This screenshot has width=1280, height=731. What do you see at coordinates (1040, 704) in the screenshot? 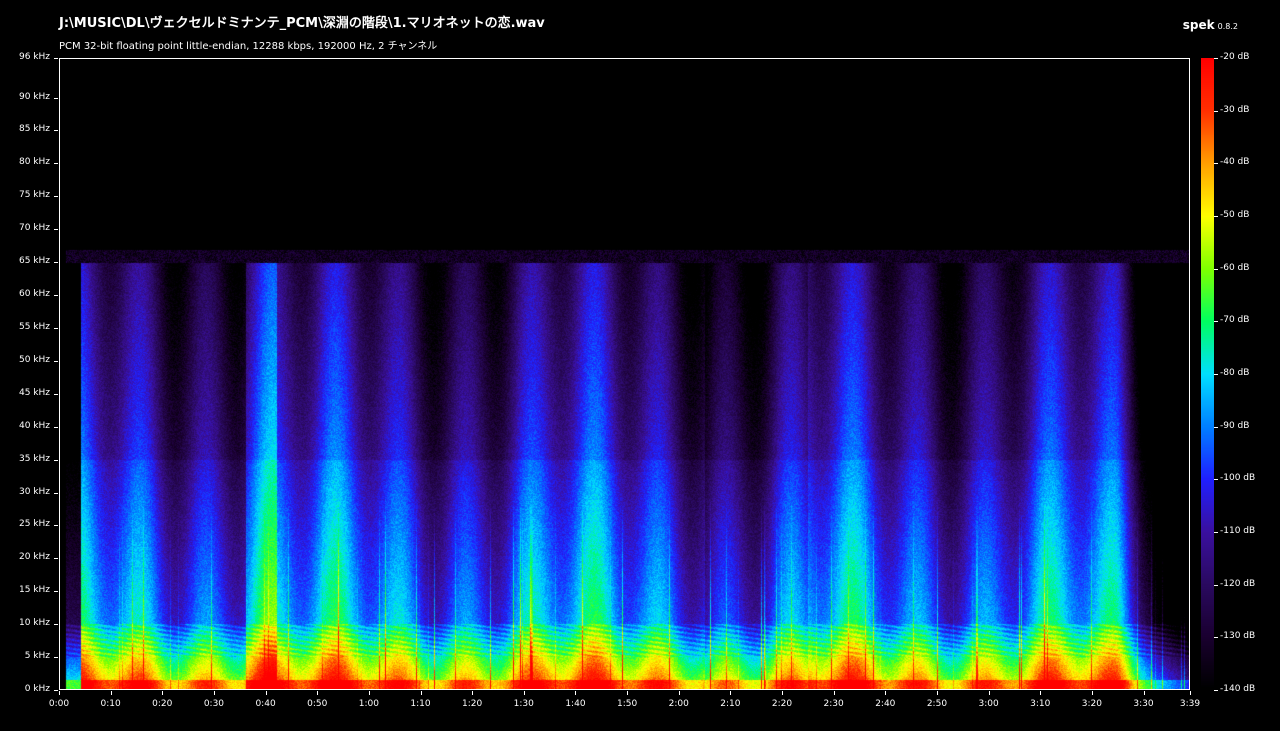
I see `x-tick-label: 3:10` at bounding box center [1040, 704].